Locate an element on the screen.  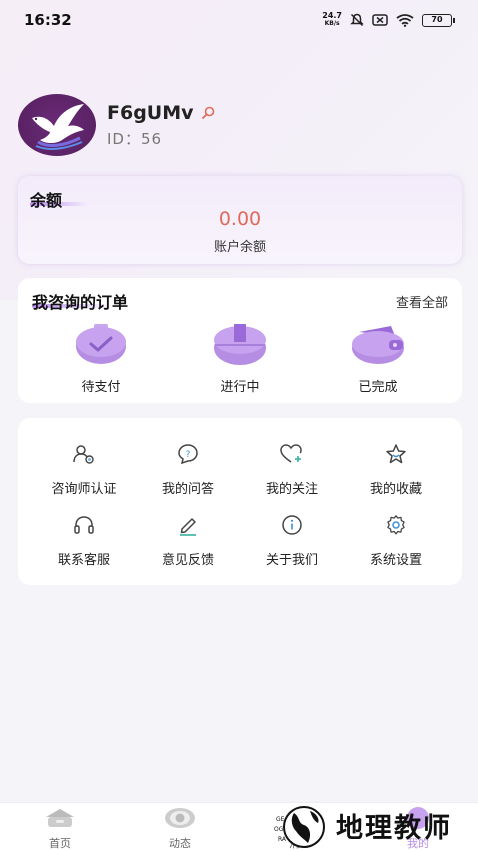
svg-text: OG is located at coordinates (279, 829).